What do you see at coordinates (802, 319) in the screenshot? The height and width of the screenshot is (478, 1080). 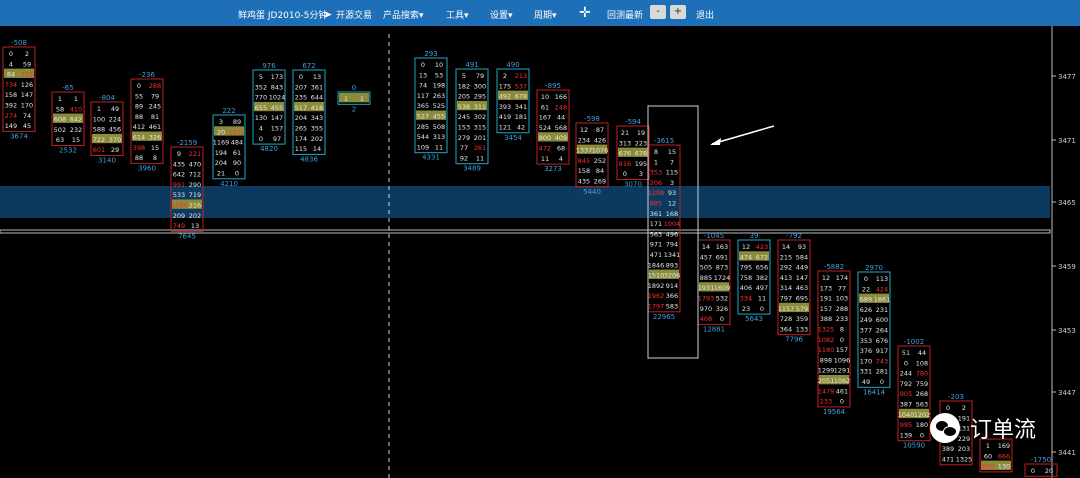 I see `ask-volume-cell: 359` at bounding box center [802, 319].